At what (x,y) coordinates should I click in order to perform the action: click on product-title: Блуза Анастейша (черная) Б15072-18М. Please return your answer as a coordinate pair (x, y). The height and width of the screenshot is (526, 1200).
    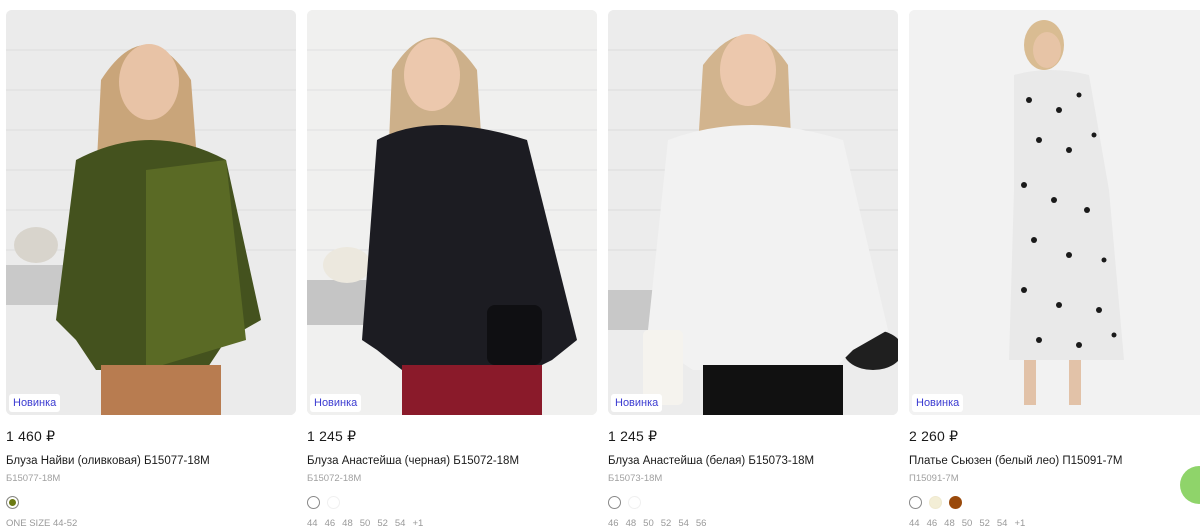
    Looking at the image, I should click on (452, 462).